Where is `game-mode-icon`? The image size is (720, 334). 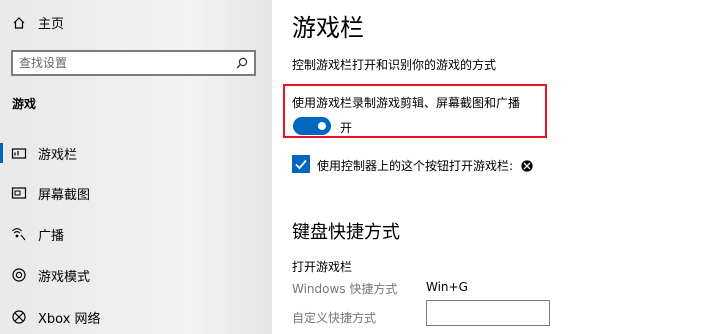 game-mode-icon is located at coordinates (19, 275).